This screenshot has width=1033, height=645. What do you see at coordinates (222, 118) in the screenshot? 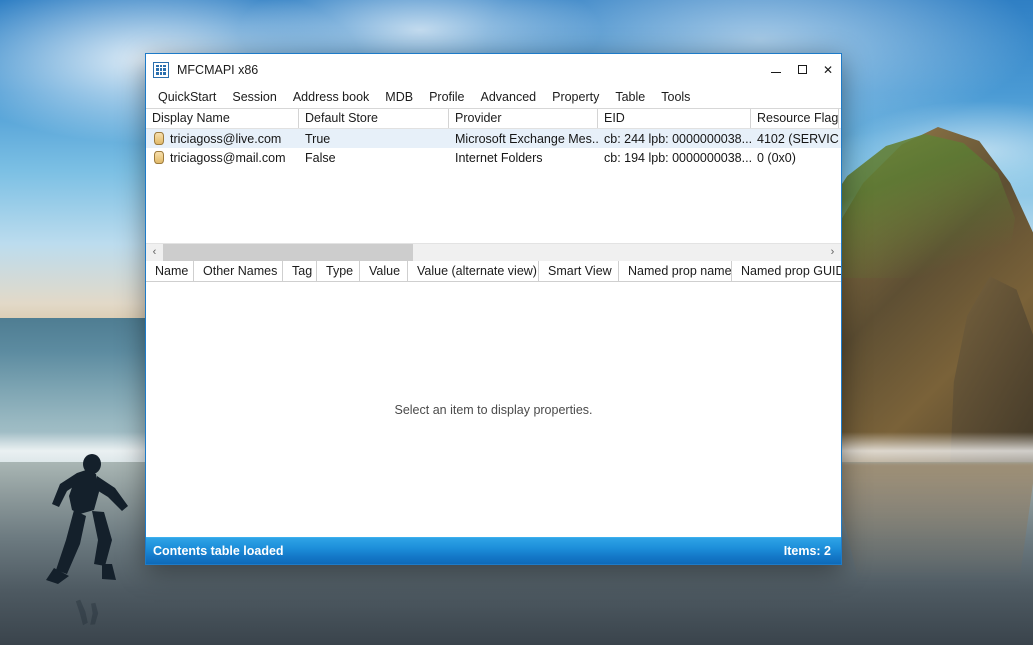
I see `column-header-display-name: Display Name` at bounding box center [222, 118].